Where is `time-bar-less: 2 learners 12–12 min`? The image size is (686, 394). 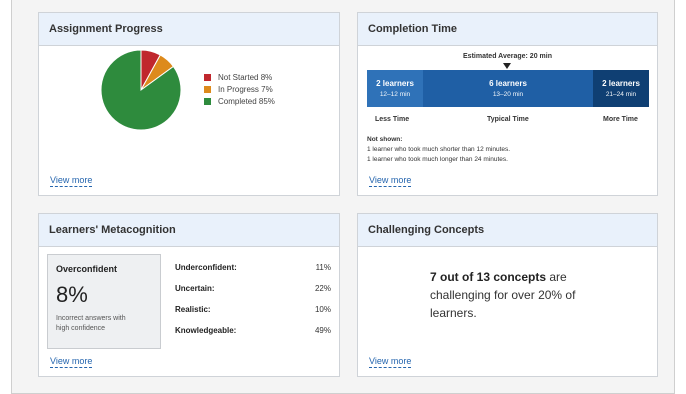 time-bar-less: 2 learners 12–12 min is located at coordinates (395, 88).